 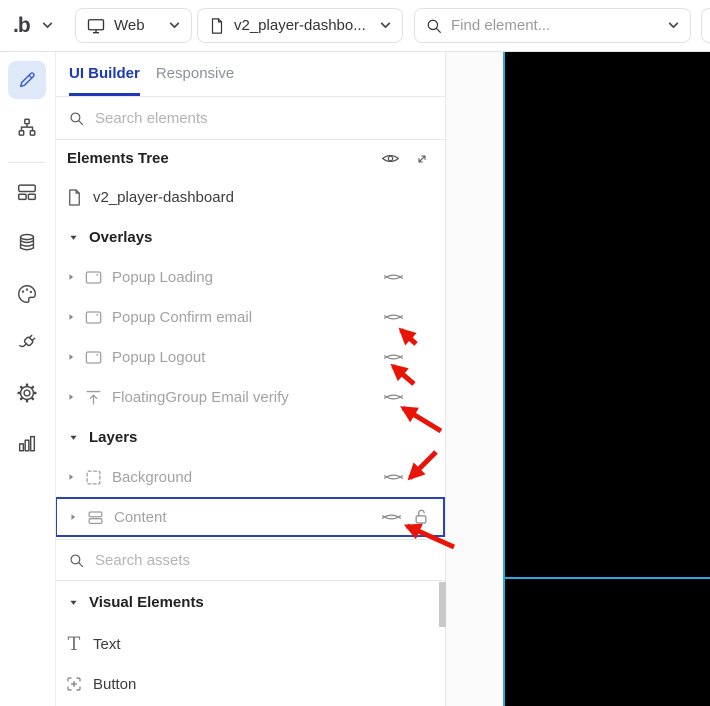 I want to click on palette-icon, so click(x=27, y=294).